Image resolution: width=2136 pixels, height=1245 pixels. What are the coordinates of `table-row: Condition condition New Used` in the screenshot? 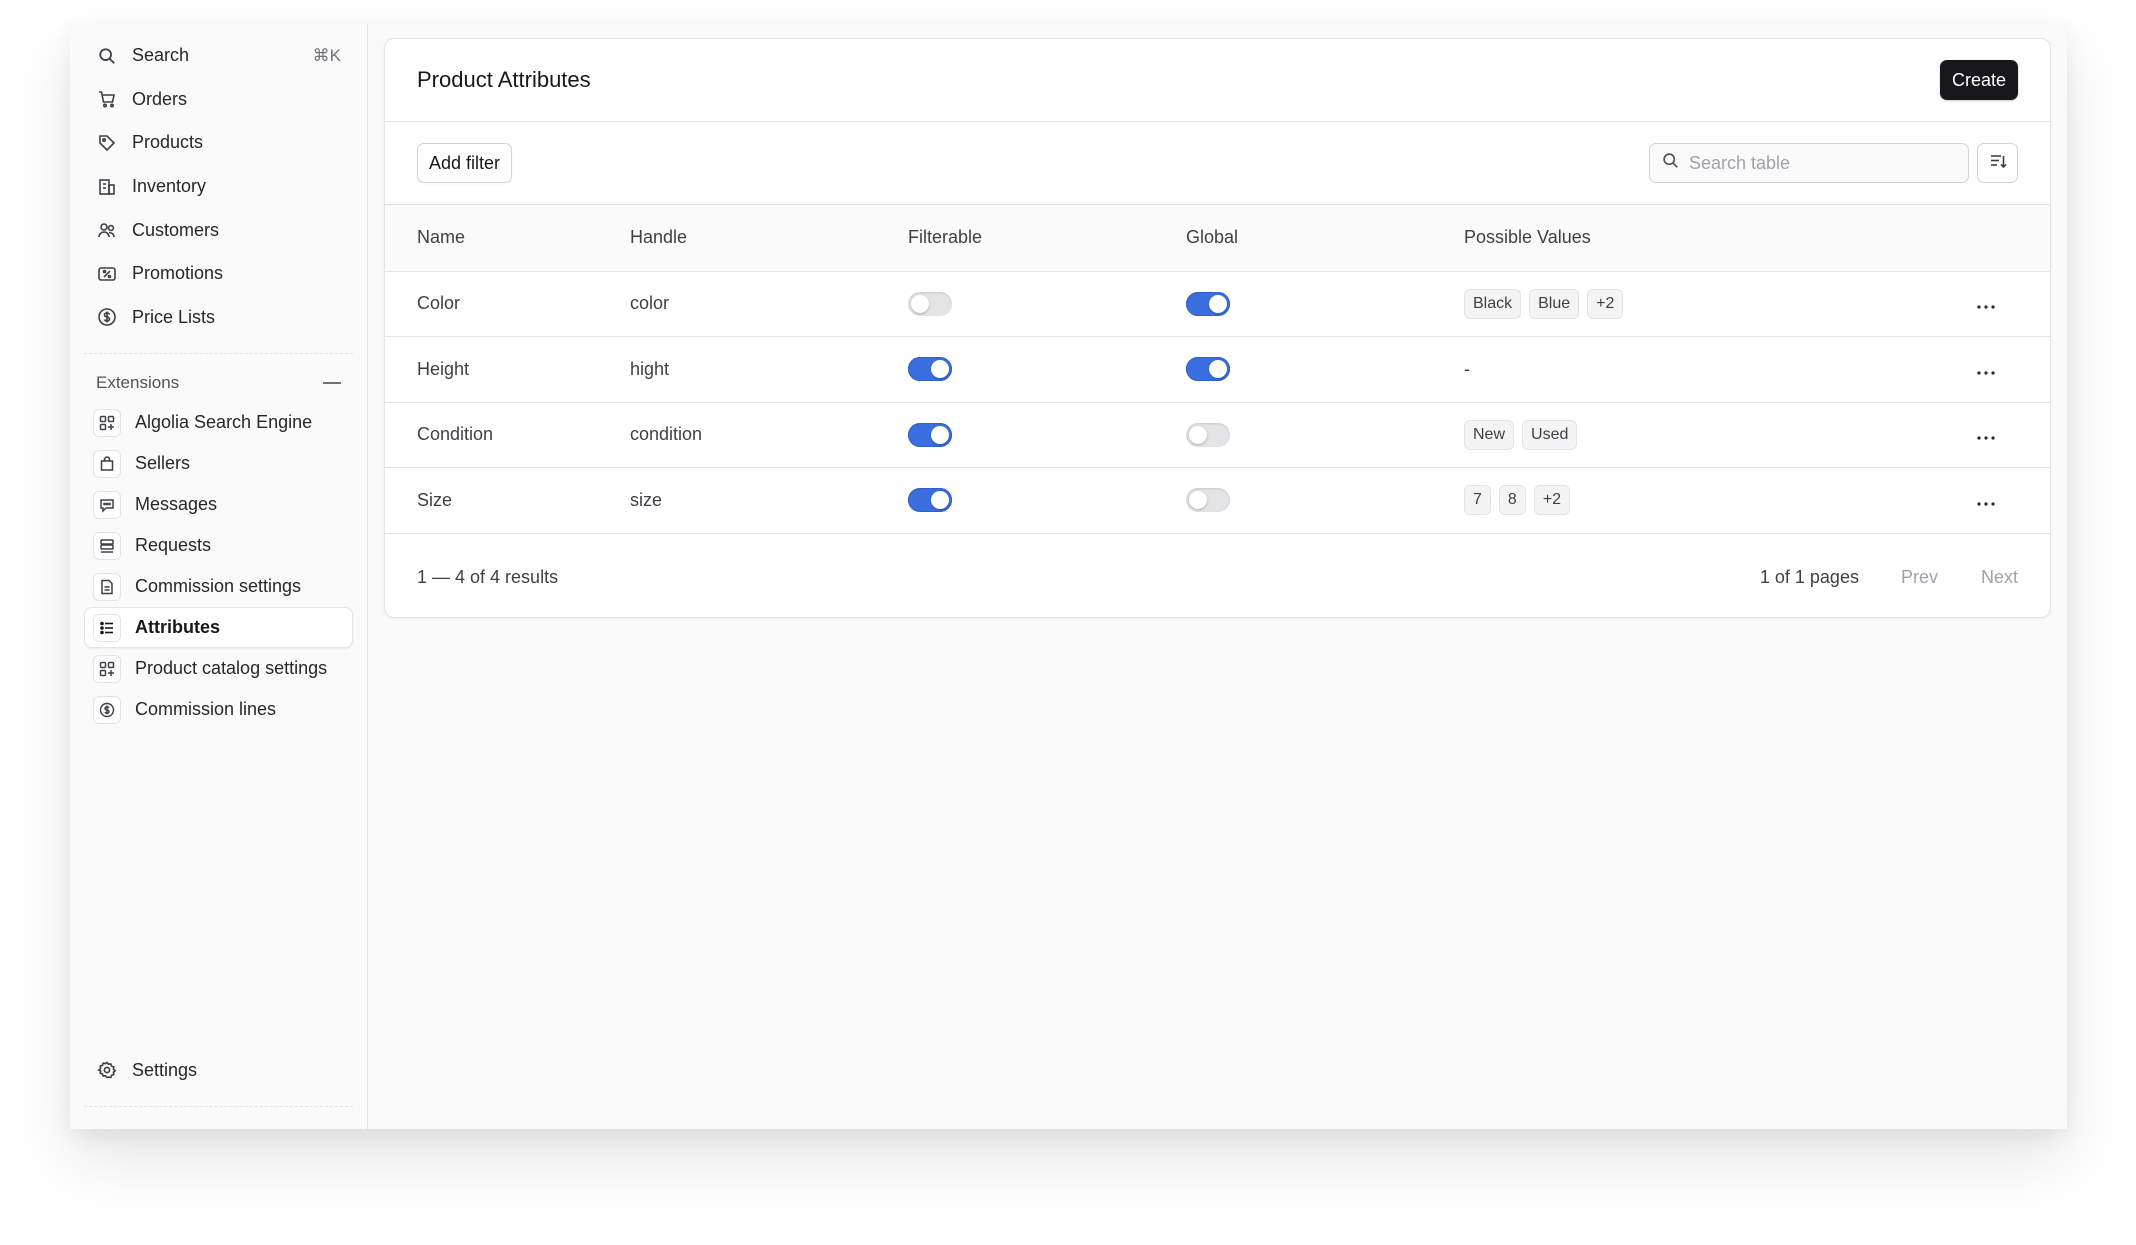 It's located at (1217, 435).